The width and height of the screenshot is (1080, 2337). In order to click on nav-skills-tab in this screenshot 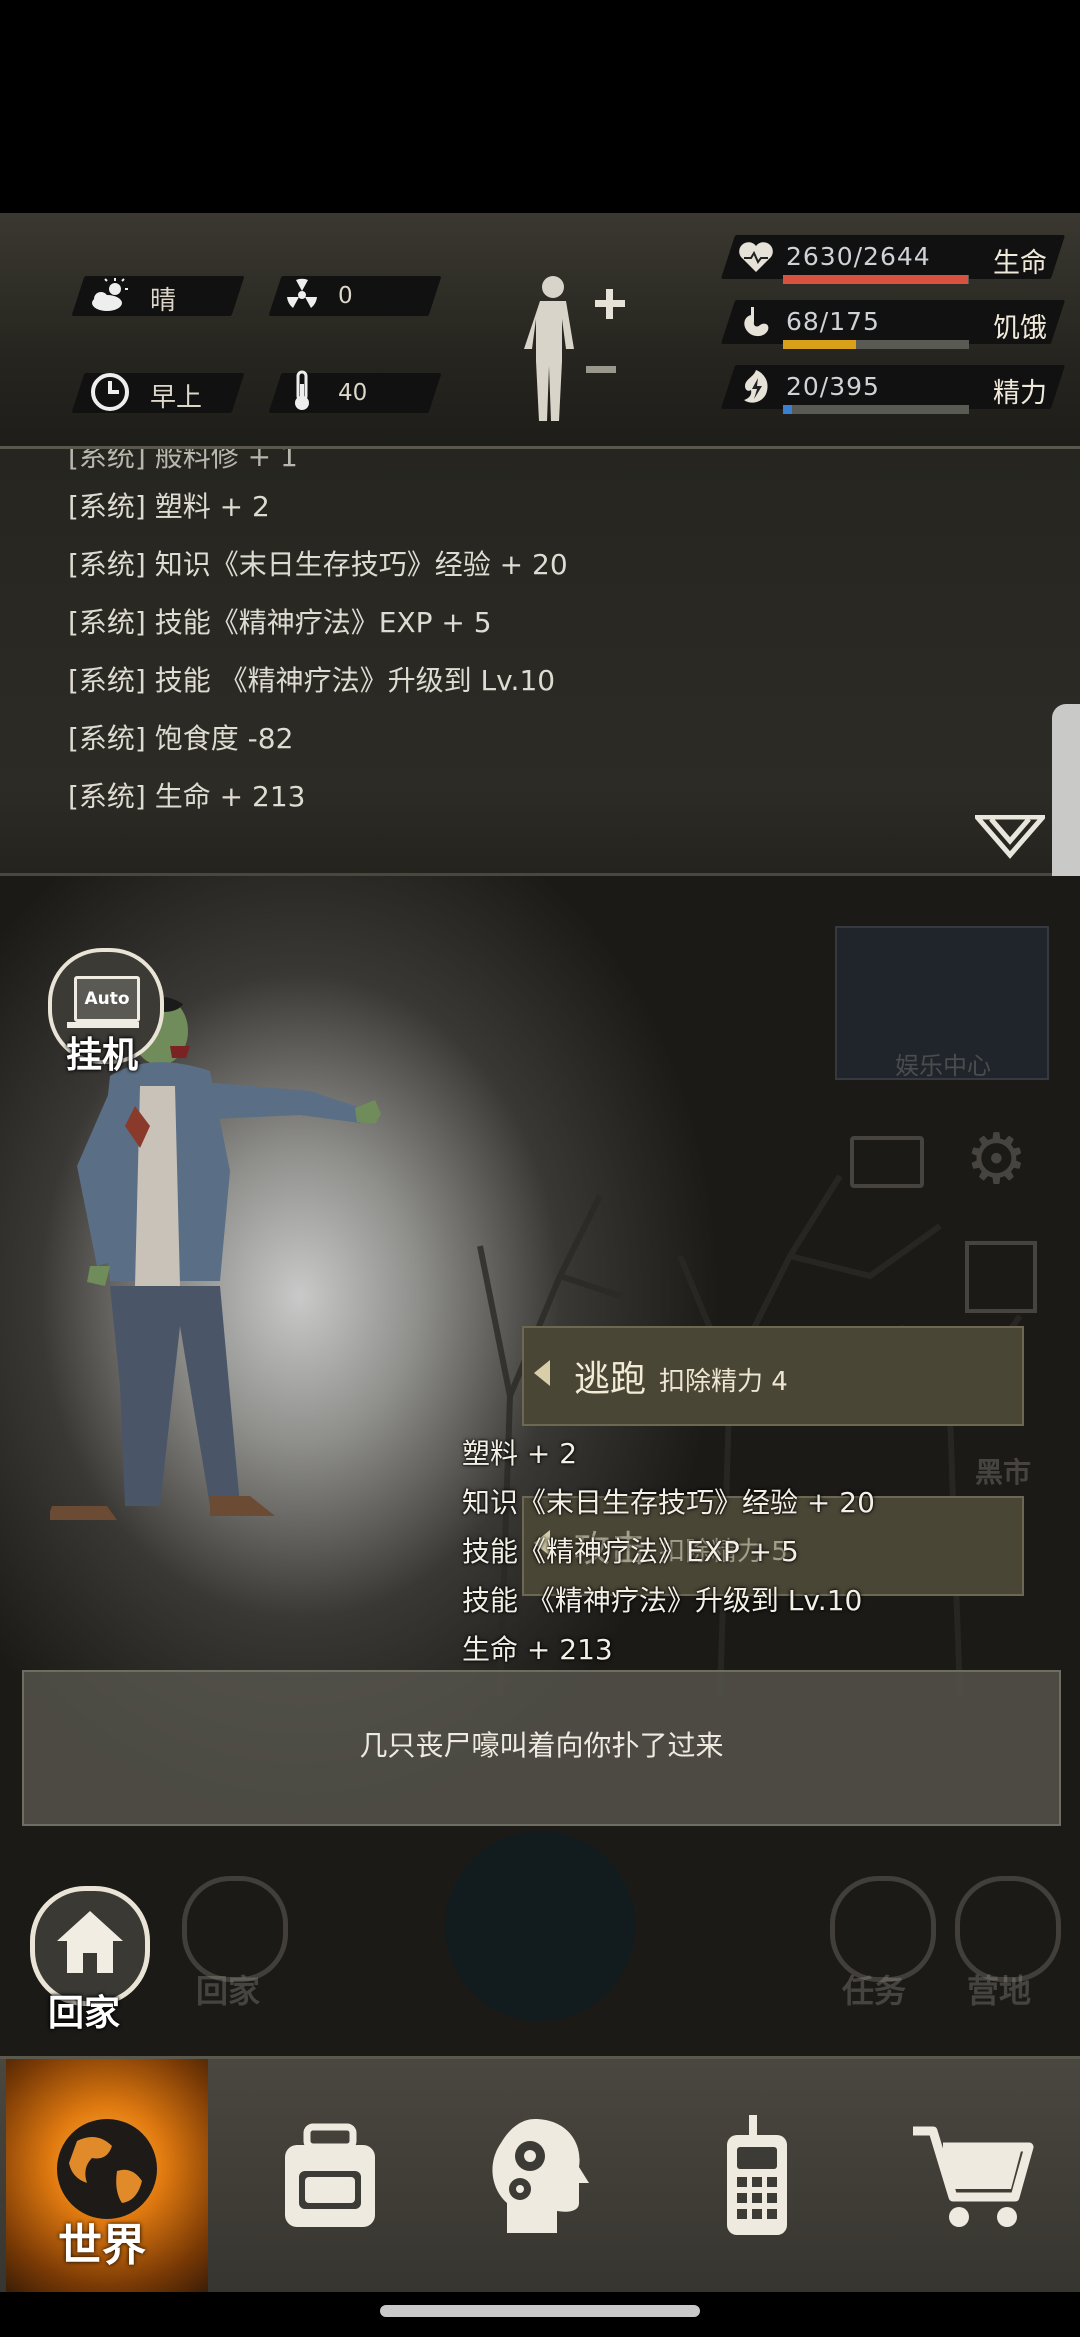, I will do `click(540, 2175)`.